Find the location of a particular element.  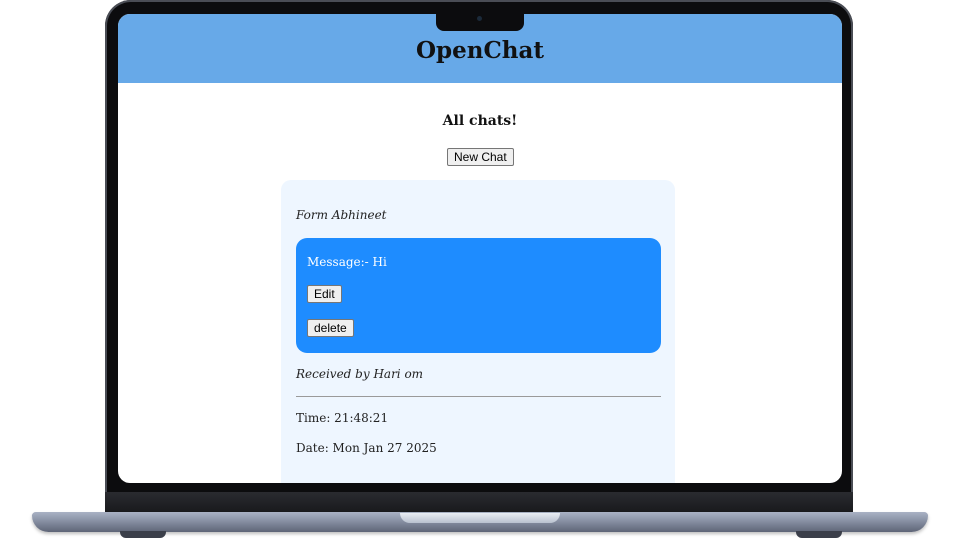

camera-notch is located at coordinates (480, 22).